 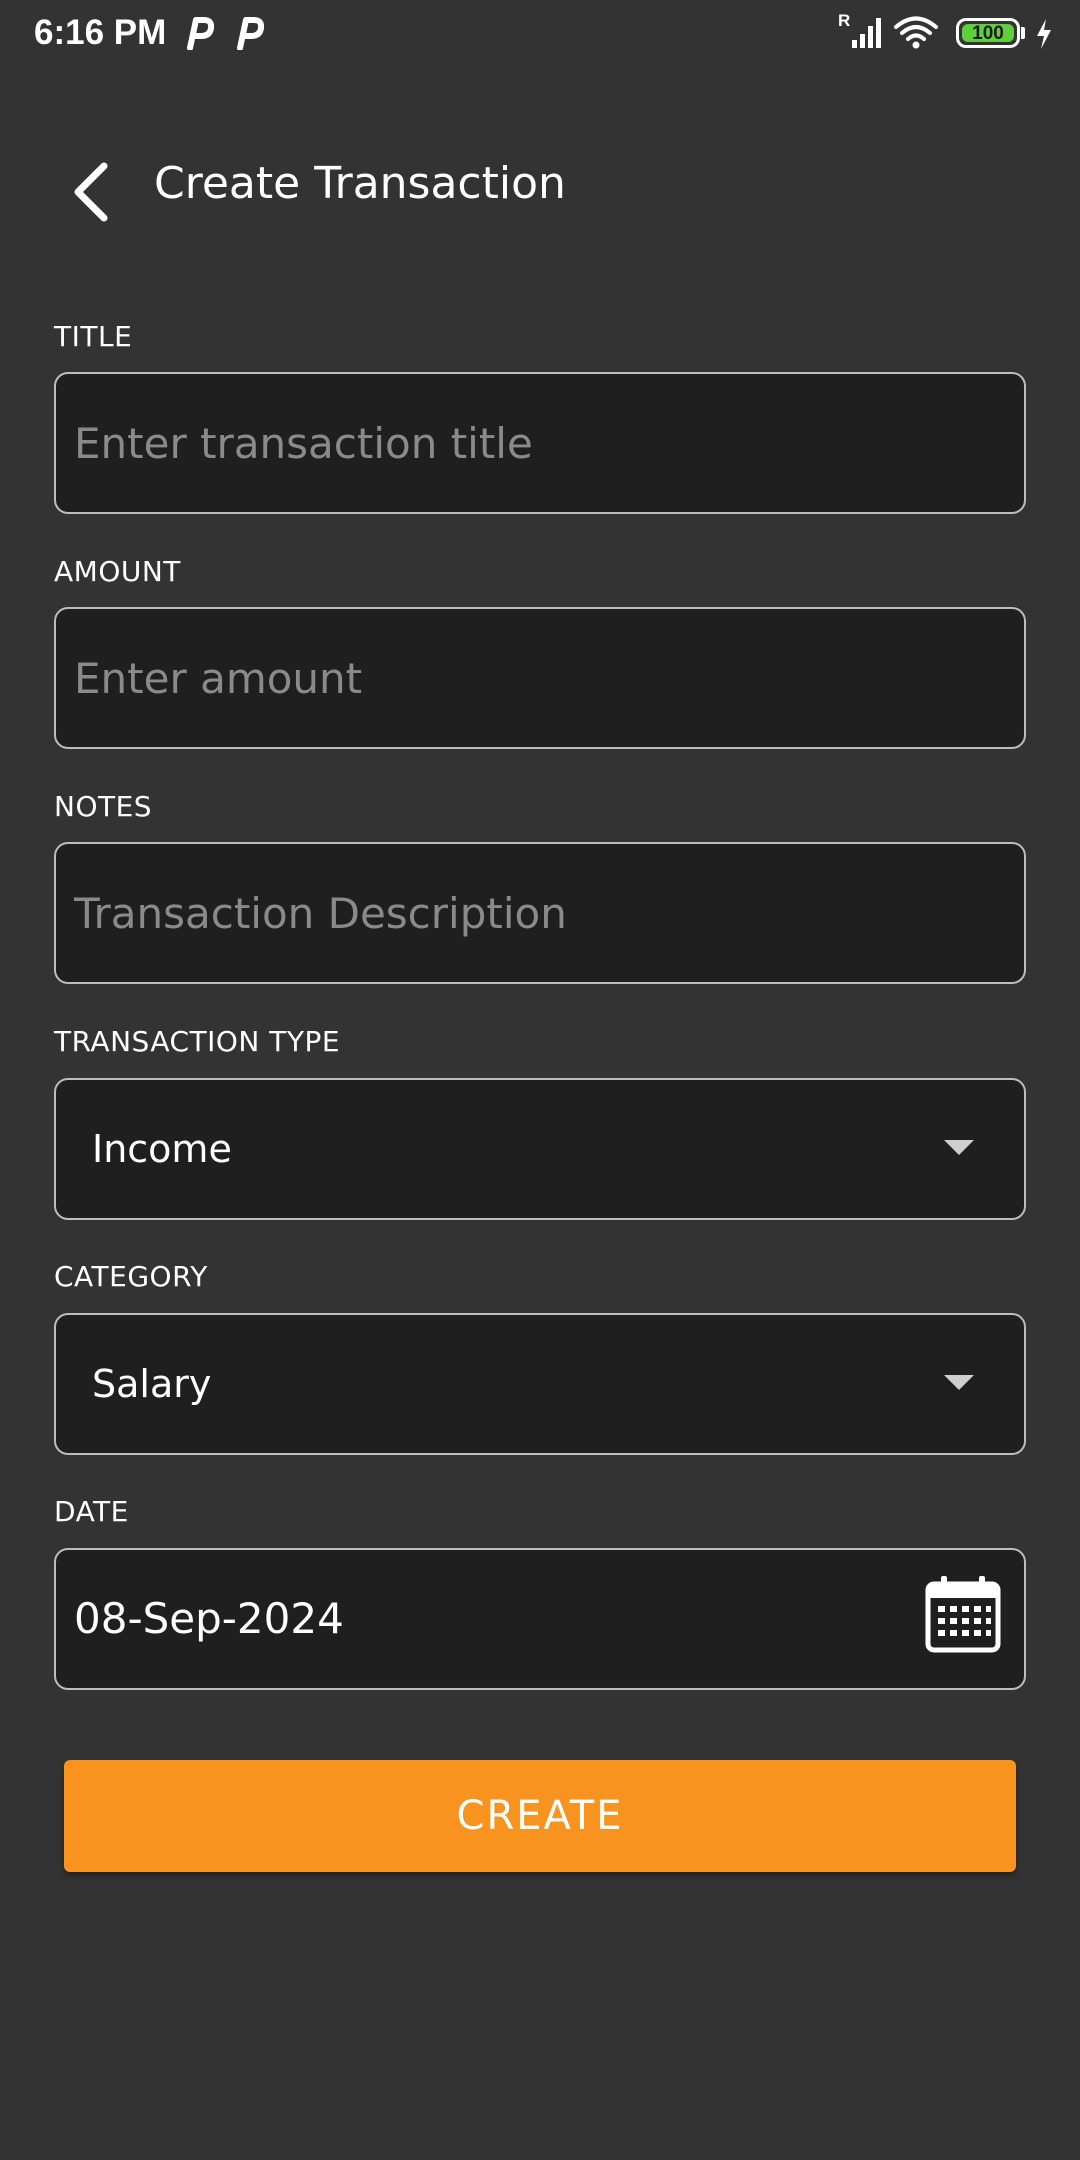 What do you see at coordinates (152, 1384) in the screenshot?
I see `category-value: Salary` at bounding box center [152, 1384].